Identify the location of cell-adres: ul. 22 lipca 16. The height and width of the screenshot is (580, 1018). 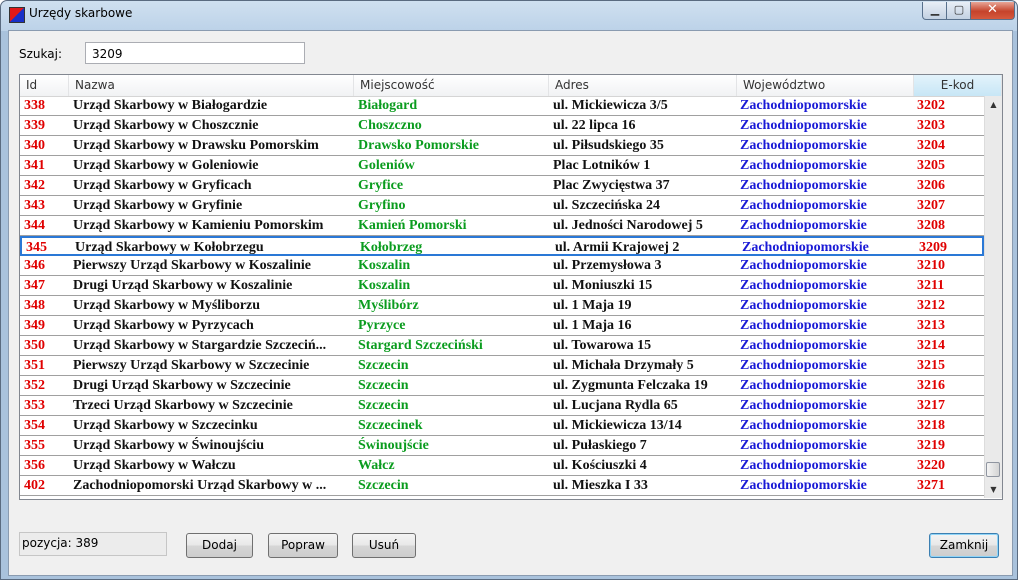
(594, 125).